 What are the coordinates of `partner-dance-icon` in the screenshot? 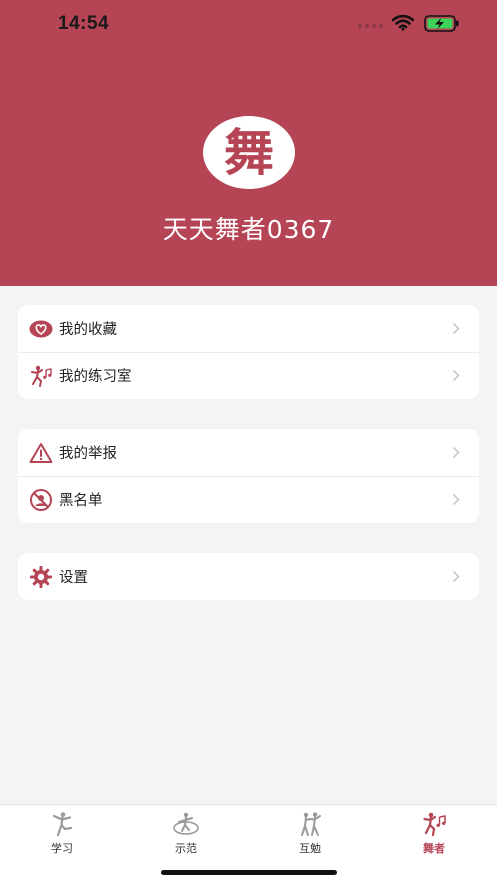 It's located at (311, 824).